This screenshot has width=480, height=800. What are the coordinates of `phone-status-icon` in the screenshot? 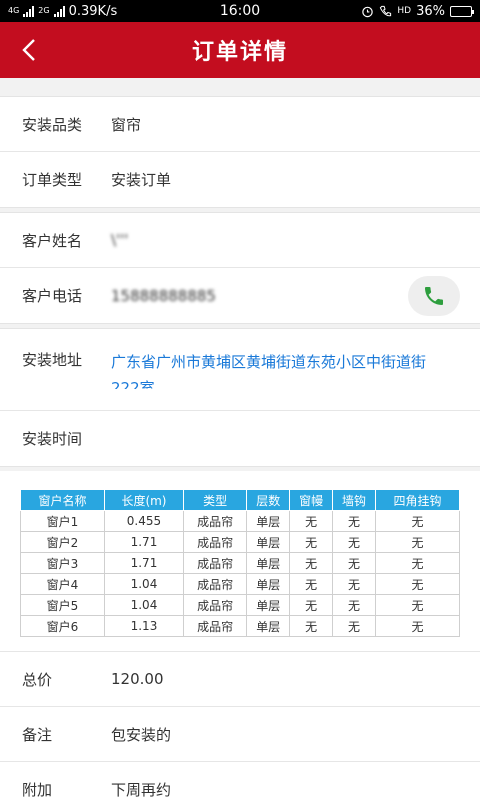 It's located at (386, 10).